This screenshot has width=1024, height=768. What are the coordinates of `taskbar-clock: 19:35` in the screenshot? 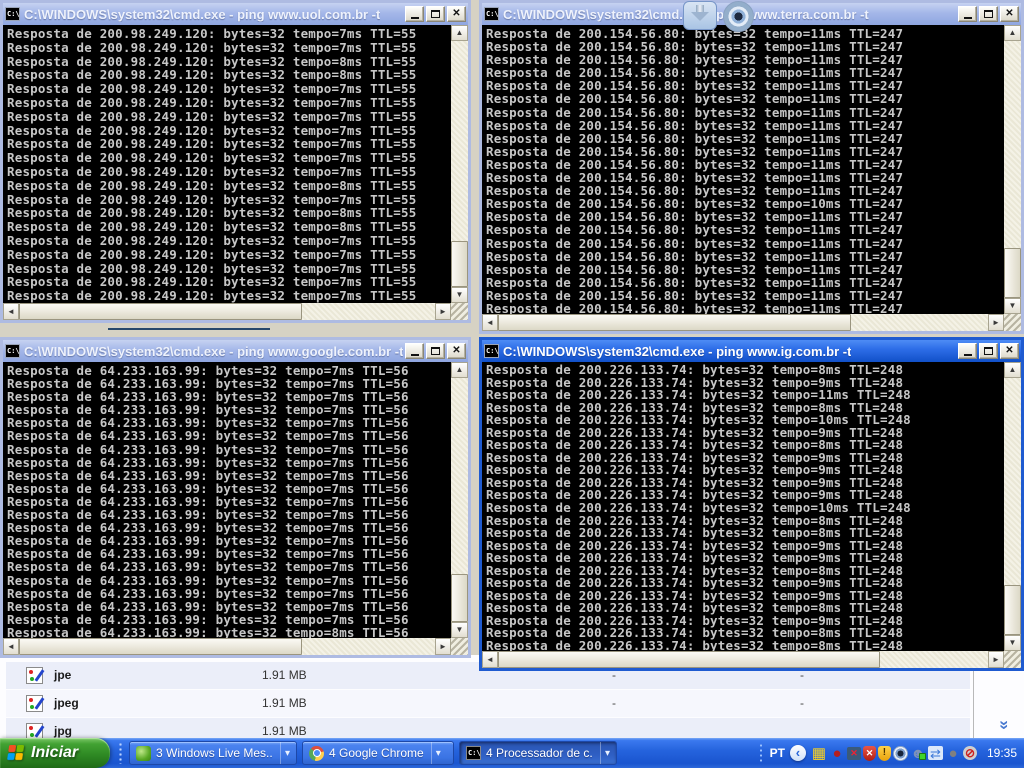 It's located at (1002, 753).